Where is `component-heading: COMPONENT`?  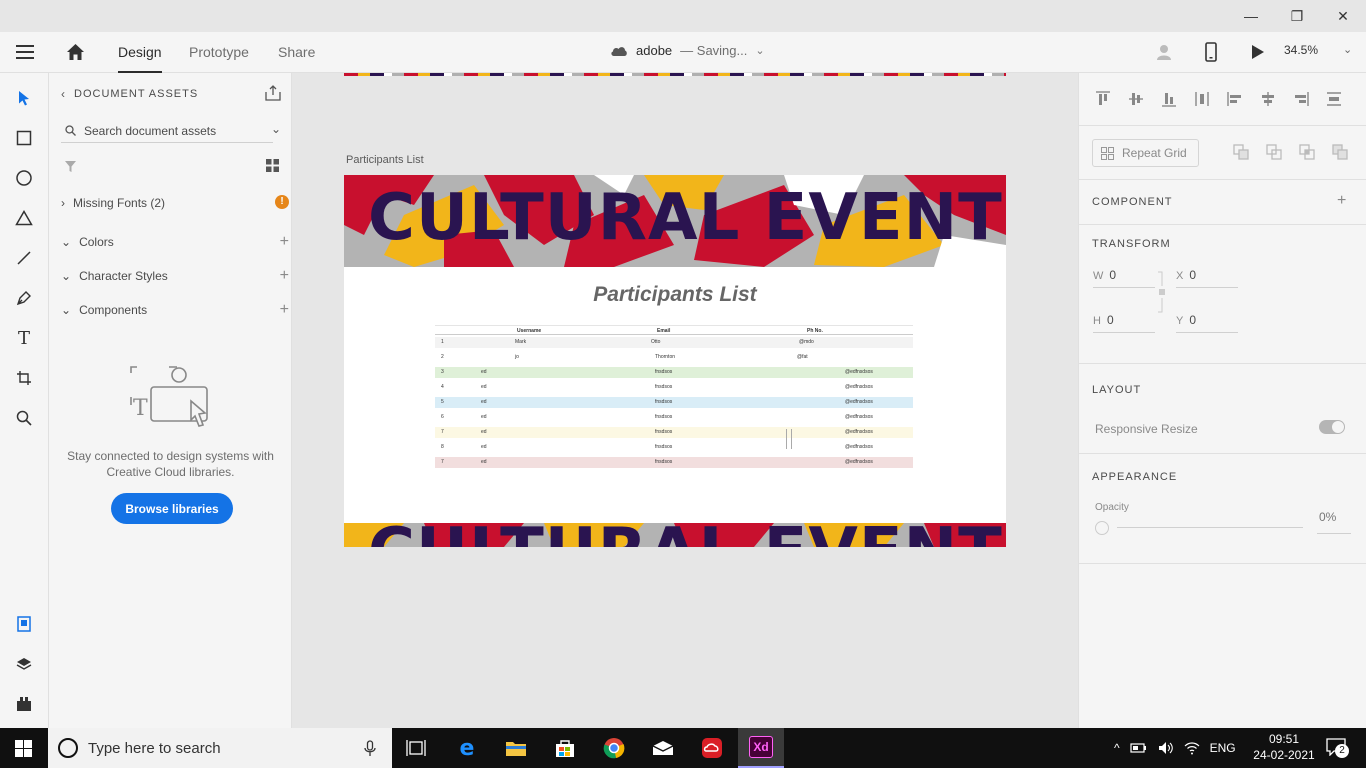
component-heading: COMPONENT is located at coordinates (1132, 202).